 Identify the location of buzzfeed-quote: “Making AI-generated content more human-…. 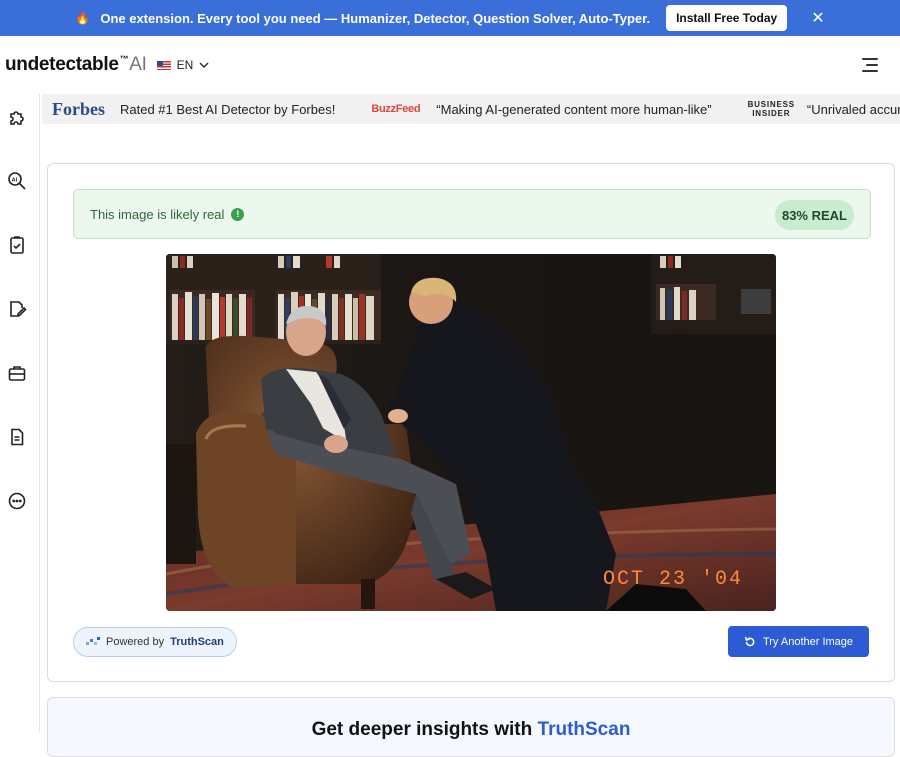
(574, 109).